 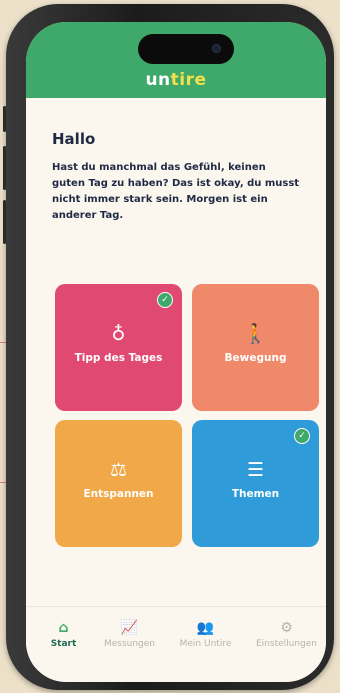 I want to click on tab-mein-untire: 👥 Mein Untire, so click(x=205, y=634).